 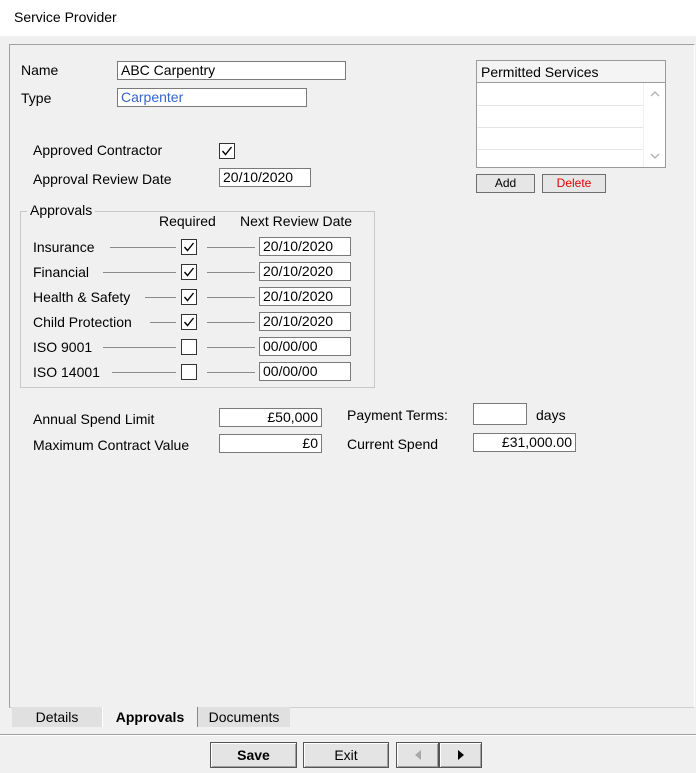 What do you see at coordinates (111, 445) in the screenshot?
I see `maximum-contract-value-label: Maximum Contract Value` at bounding box center [111, 445].